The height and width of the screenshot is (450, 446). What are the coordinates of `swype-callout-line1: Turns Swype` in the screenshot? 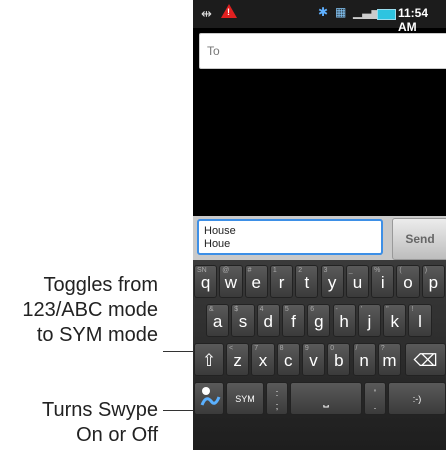 It's located at (100, 410).